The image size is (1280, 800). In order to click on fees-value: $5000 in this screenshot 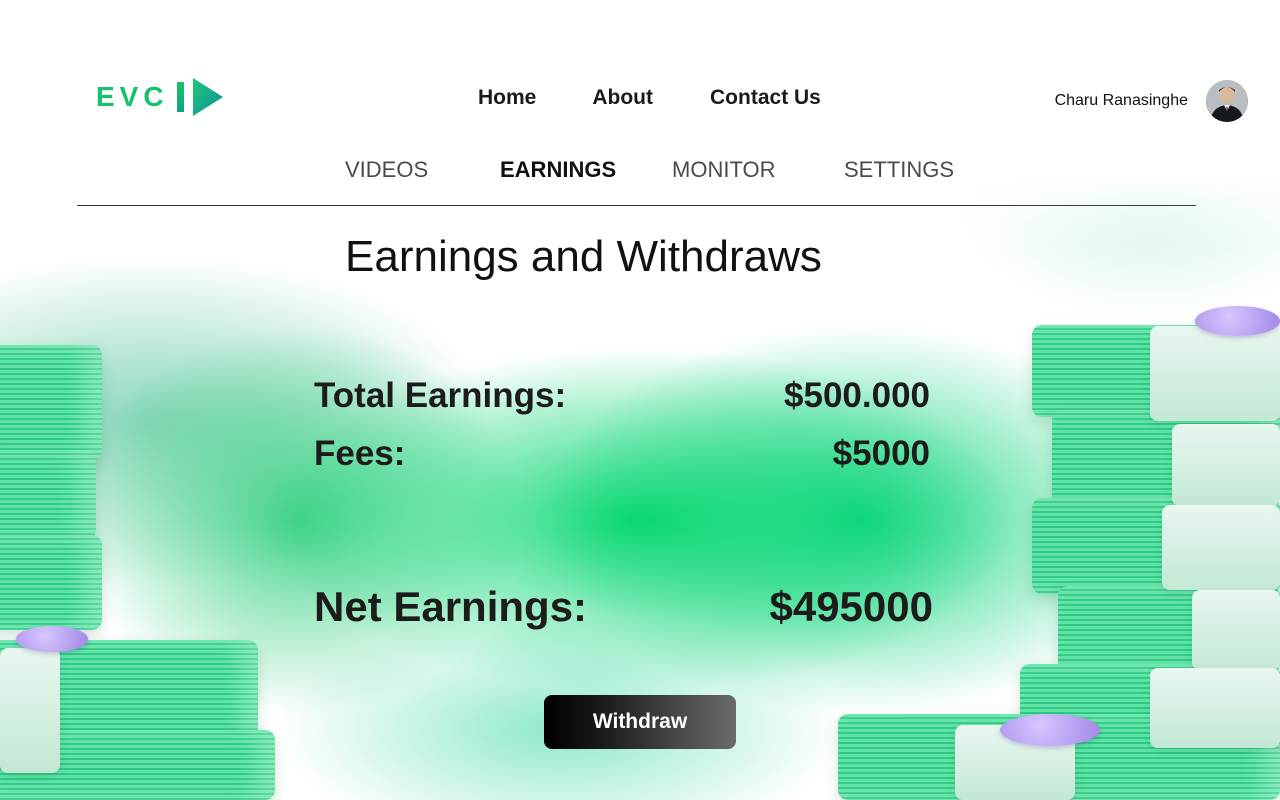, I will do `click(881, 453)`.